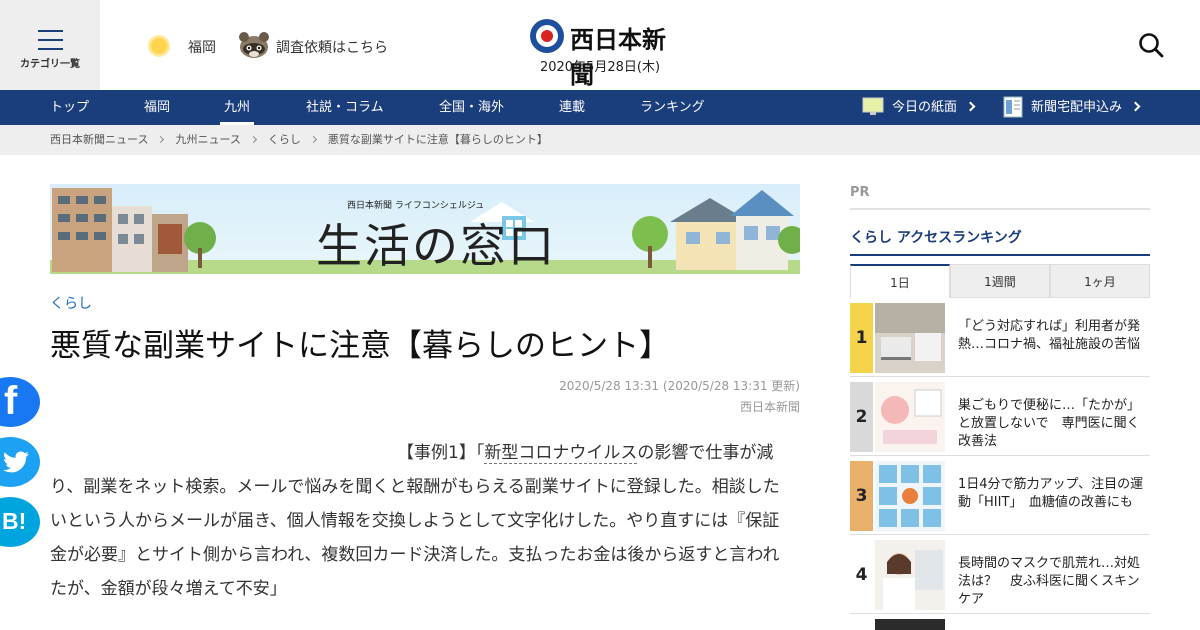 This screenshot has height=630, width=1200. Describe the element at coordinates (1013, 107) in the screenshot. I see `newspaper-icon` at that location.